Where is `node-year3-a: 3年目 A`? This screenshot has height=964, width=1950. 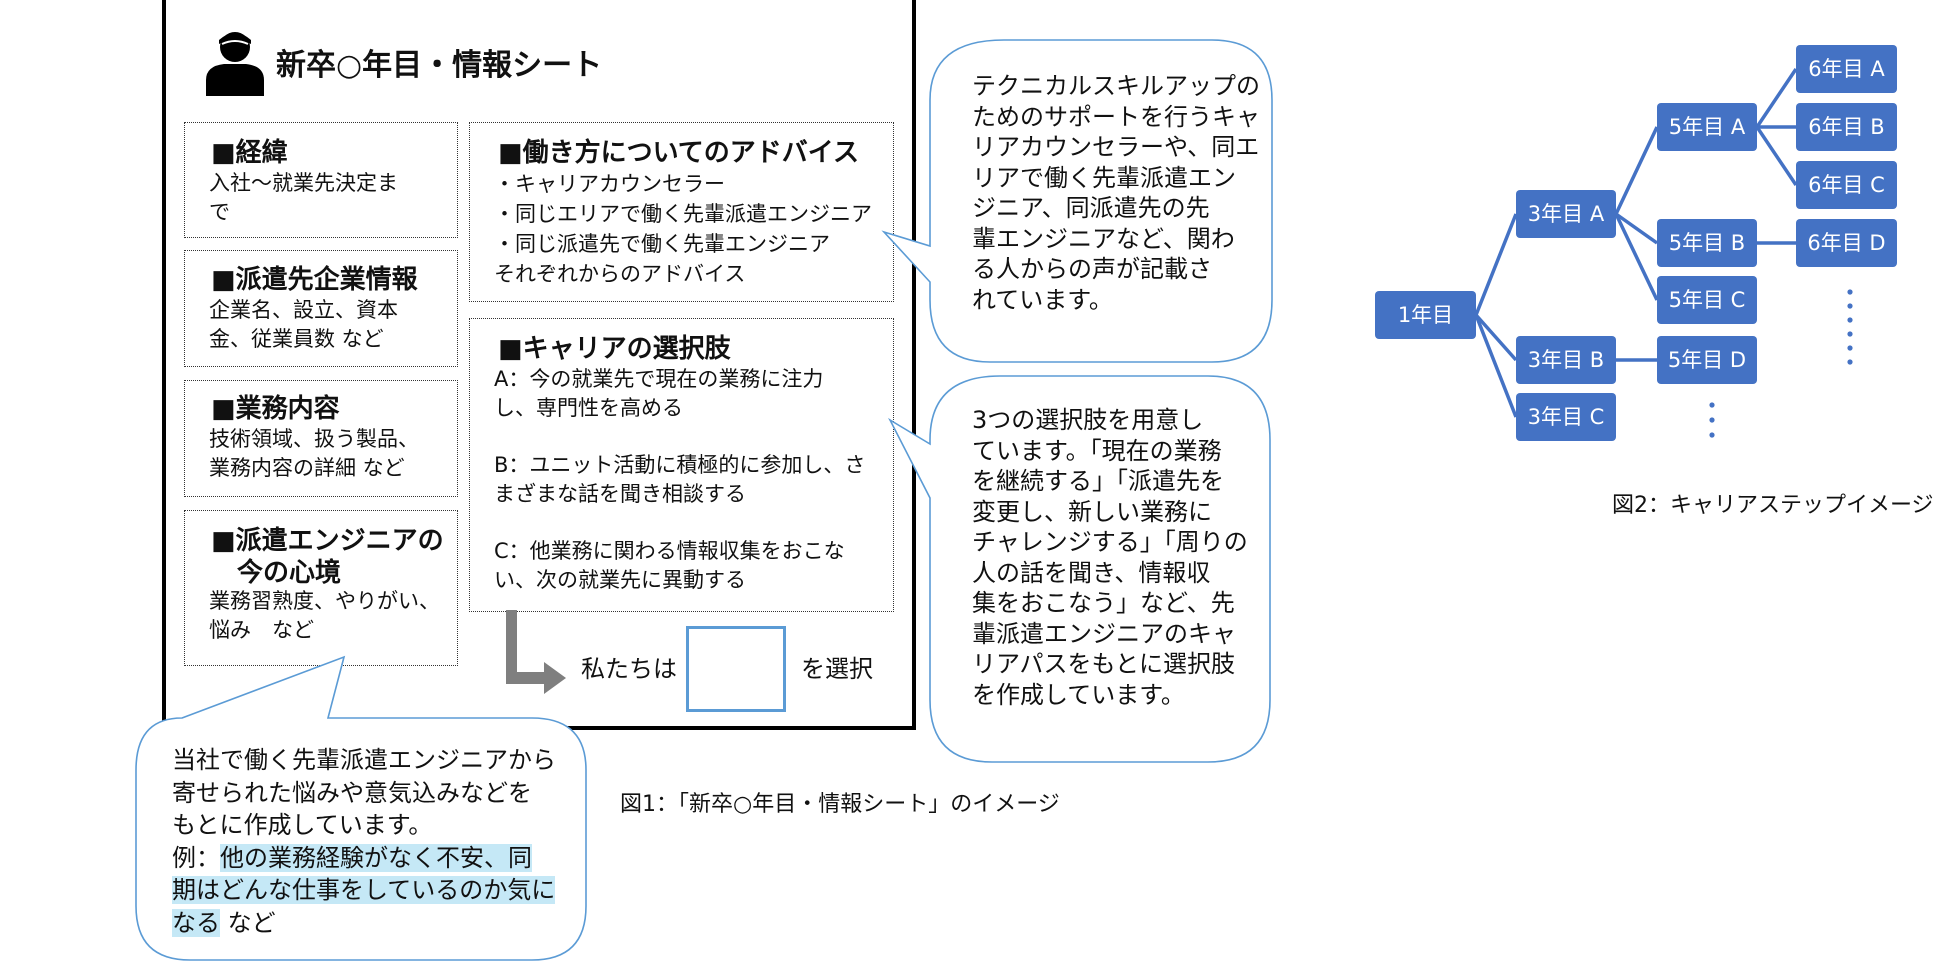
node-year3-a: 3年目 A is located at coordinates (1566, 214).